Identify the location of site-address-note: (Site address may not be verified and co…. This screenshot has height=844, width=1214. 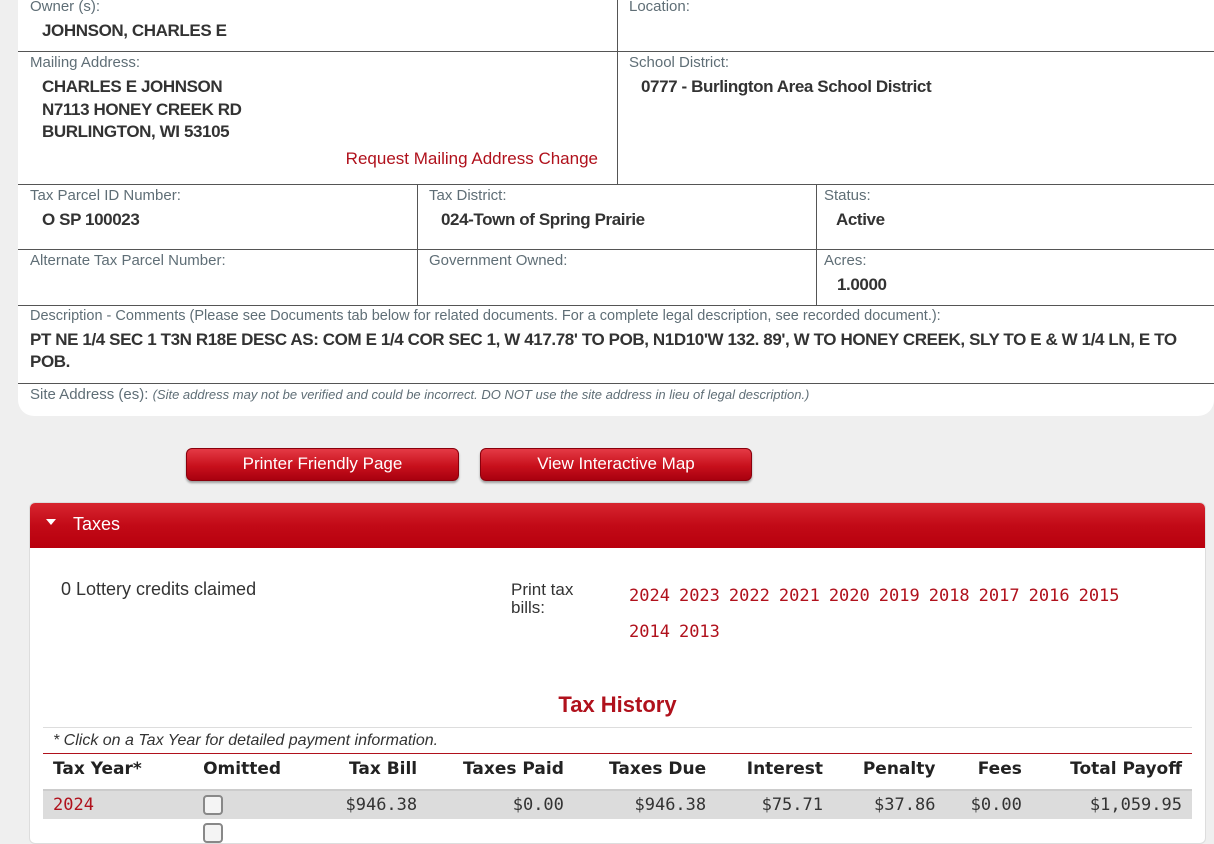
(481, 394).